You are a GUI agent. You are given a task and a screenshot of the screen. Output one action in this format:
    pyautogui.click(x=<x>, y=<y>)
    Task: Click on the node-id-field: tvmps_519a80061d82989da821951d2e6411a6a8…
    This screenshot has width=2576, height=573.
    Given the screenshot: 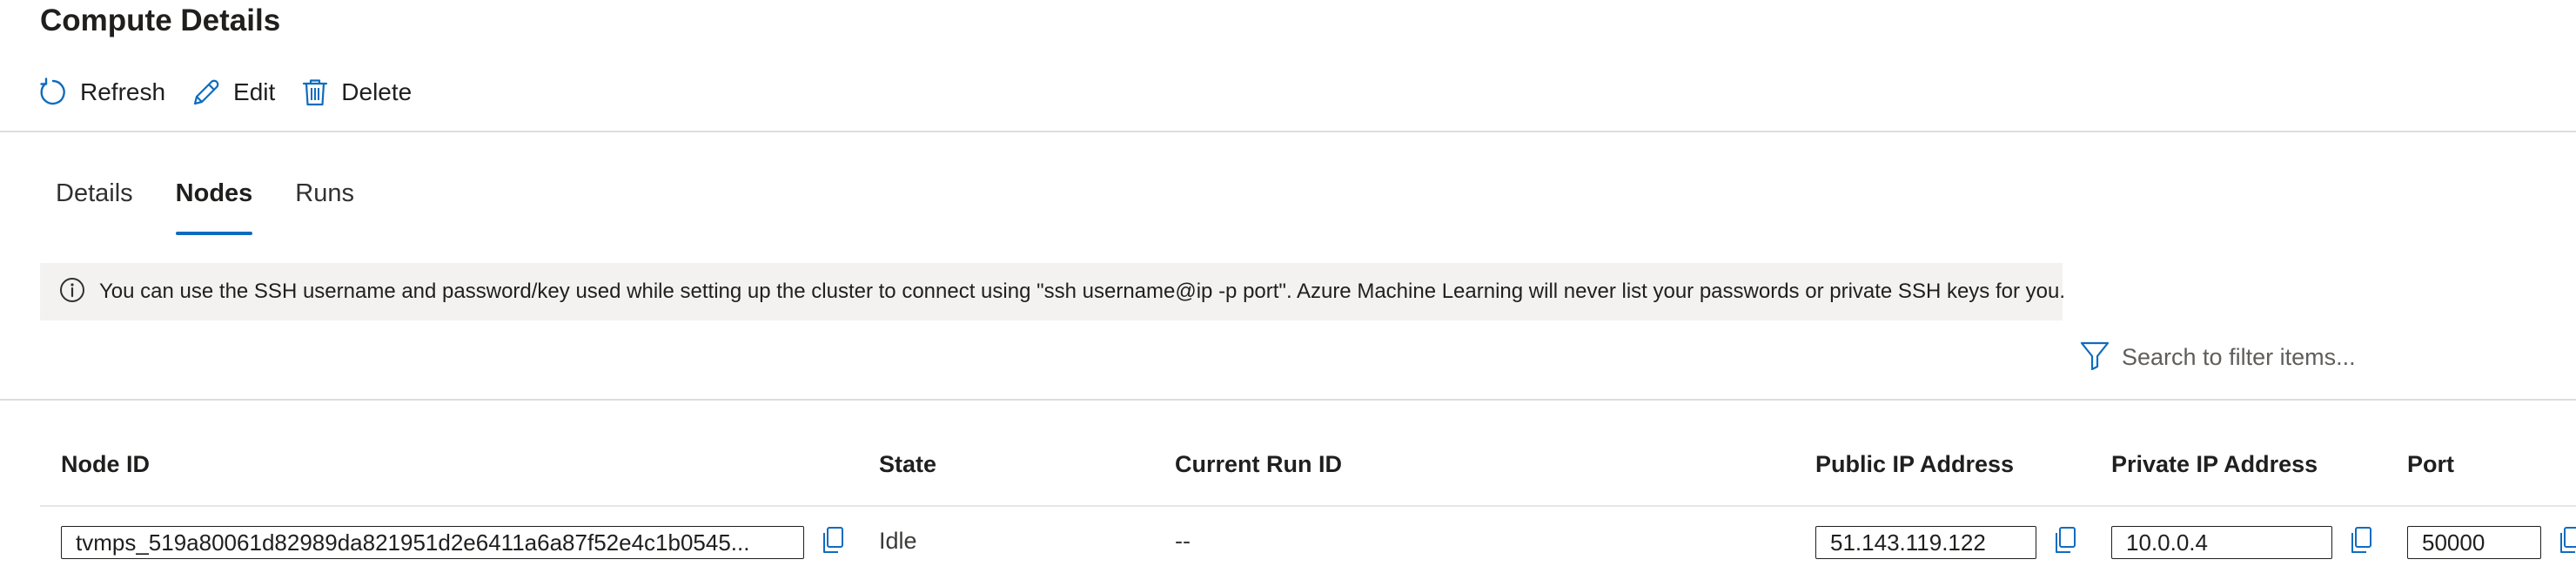 What is the action you would take?
    pyautogui.click(x=432, y=542)
    